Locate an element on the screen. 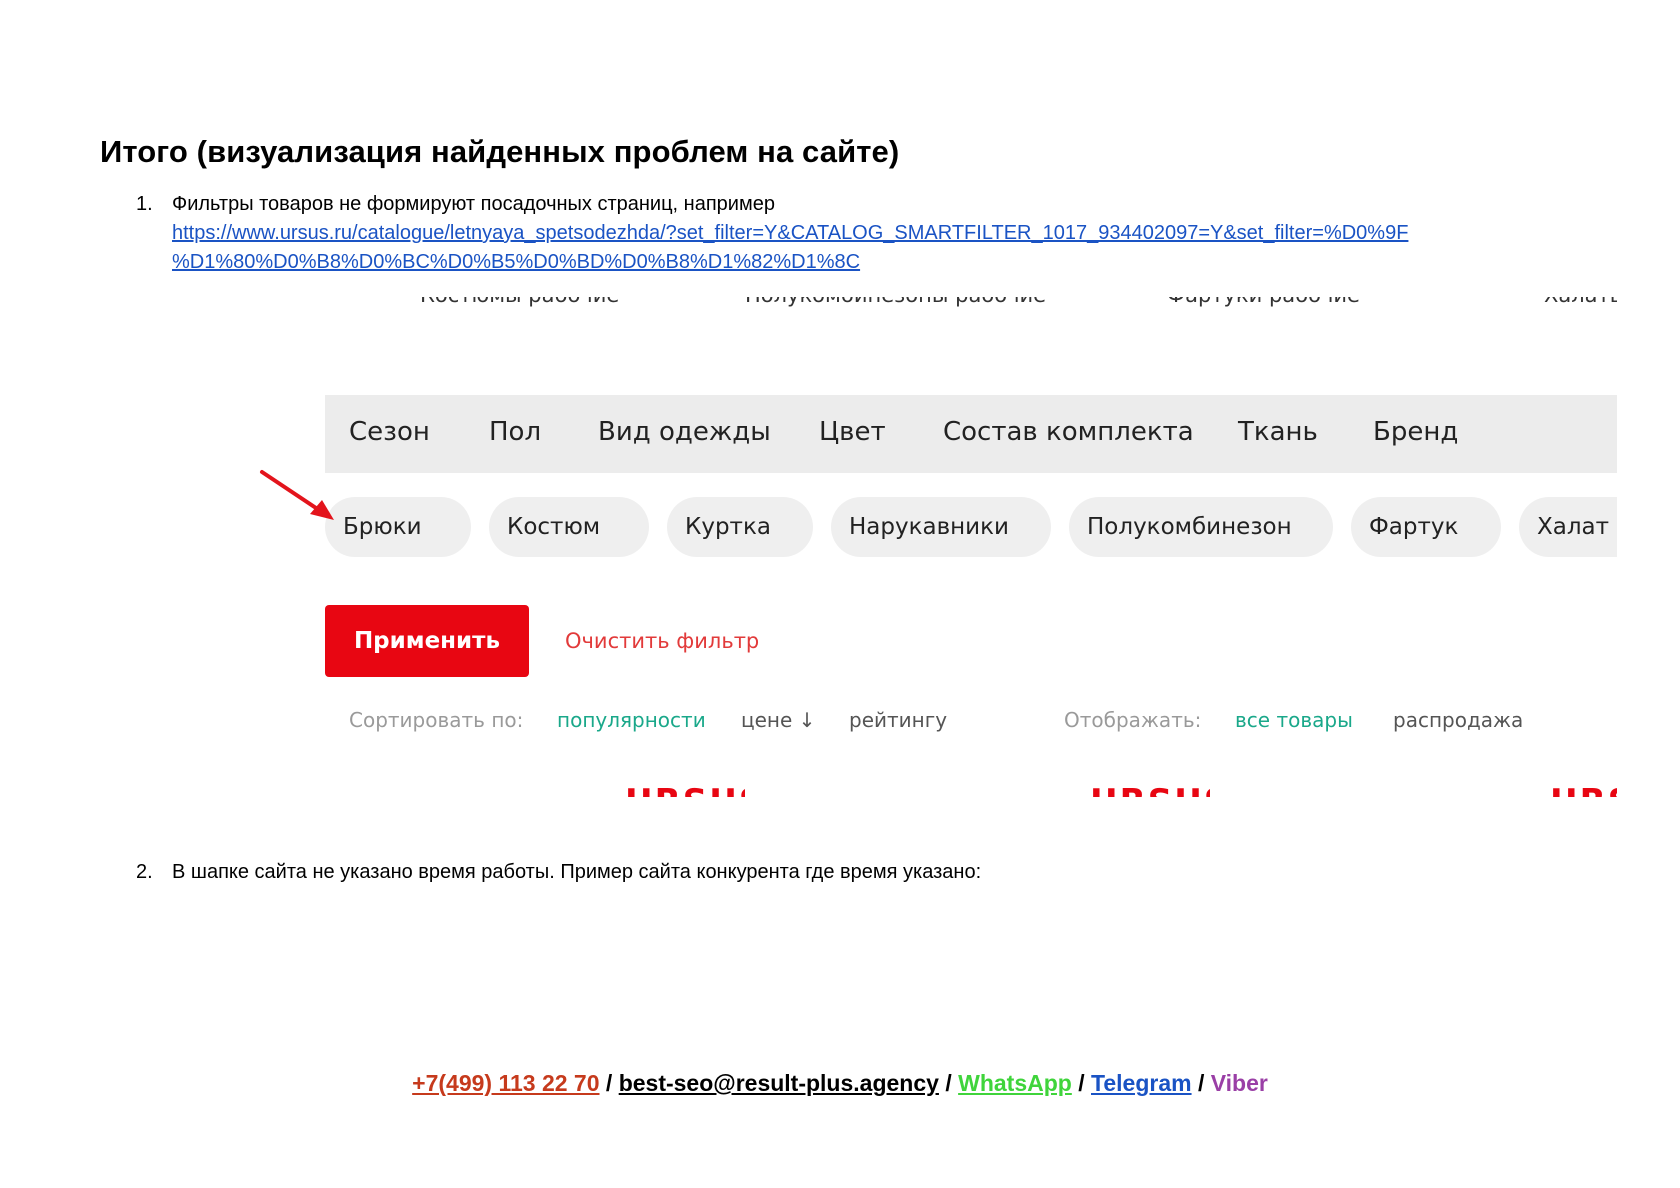  filter-chip-apron: Фартук is located at coordinates (1426, 527).